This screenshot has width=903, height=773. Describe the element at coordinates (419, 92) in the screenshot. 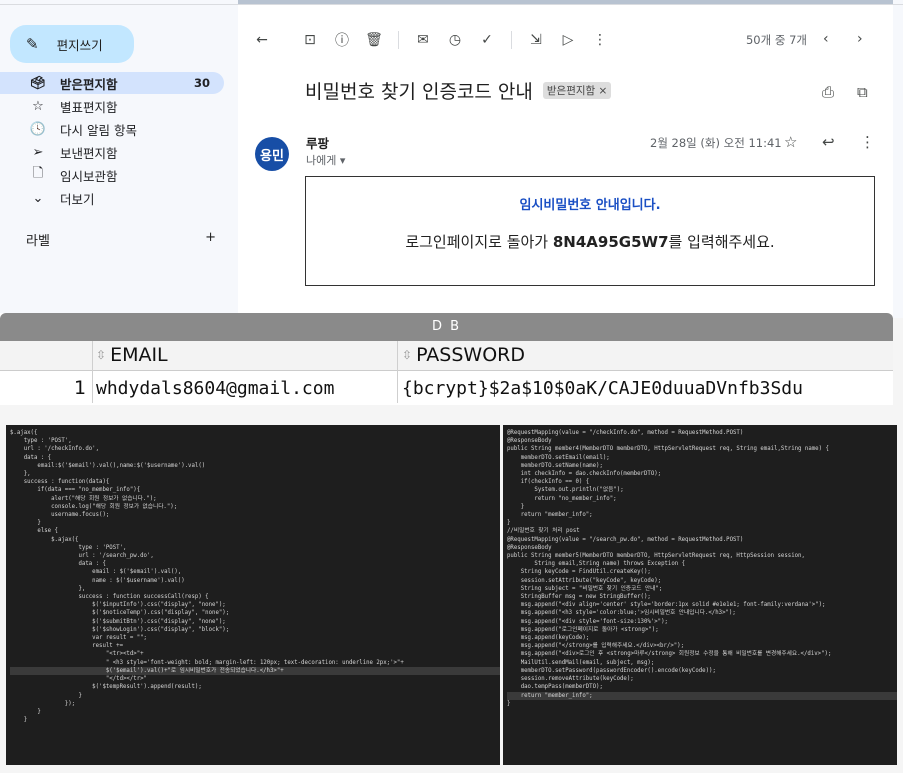

I see `subject-title: 비밀번호 찾기 인증코드 안내` at that location.